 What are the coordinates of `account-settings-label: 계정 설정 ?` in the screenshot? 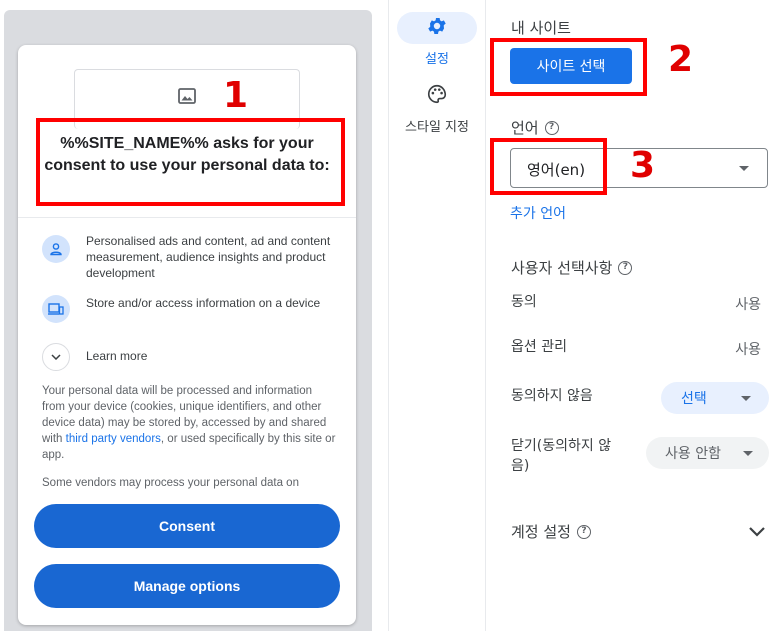 It's located at (551, 531).